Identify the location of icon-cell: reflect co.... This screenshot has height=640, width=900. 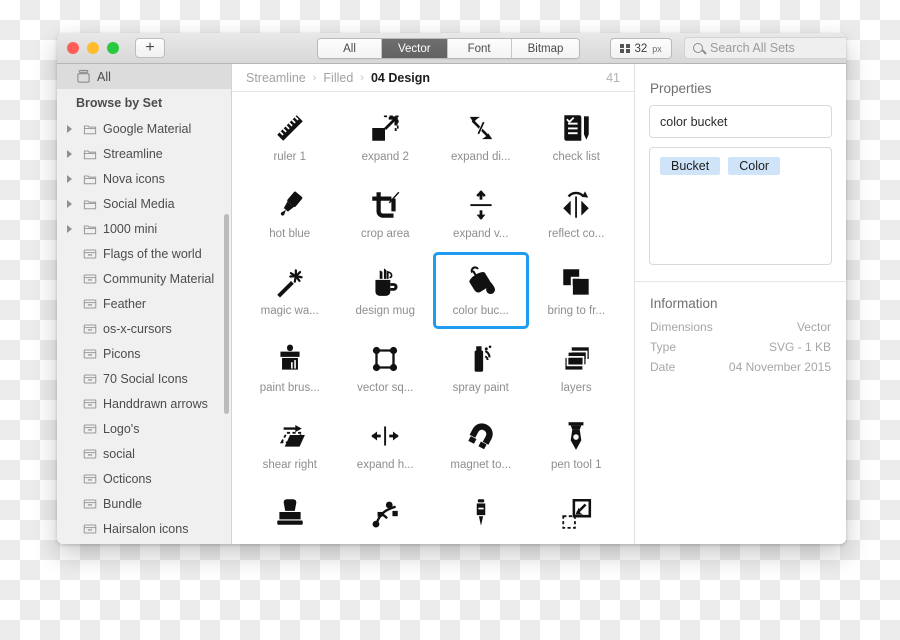
(577, 213).